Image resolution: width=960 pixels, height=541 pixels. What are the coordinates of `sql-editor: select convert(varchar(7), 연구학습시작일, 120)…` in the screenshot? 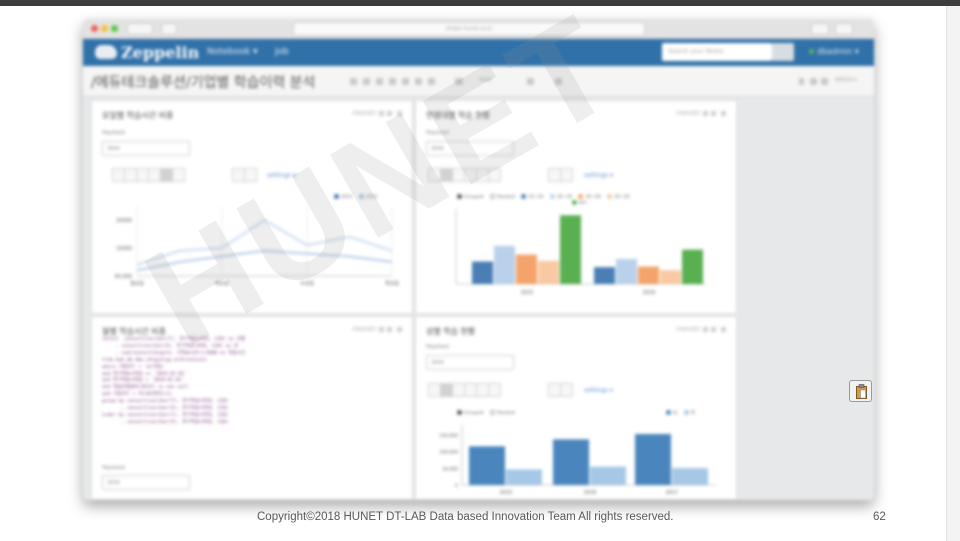 It's located at (209, 382).